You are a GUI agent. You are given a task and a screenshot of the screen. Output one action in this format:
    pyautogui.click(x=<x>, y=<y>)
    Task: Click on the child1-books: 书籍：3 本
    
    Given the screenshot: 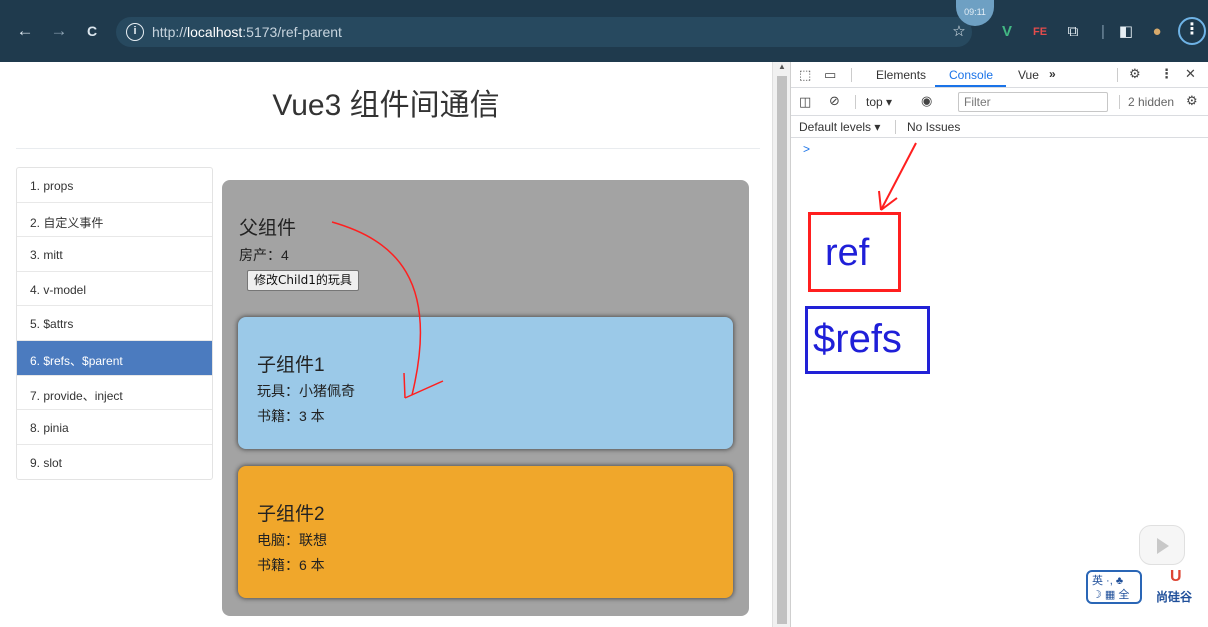 What is the action you would take?
    pyautogui.click(x=291, y=416)
    